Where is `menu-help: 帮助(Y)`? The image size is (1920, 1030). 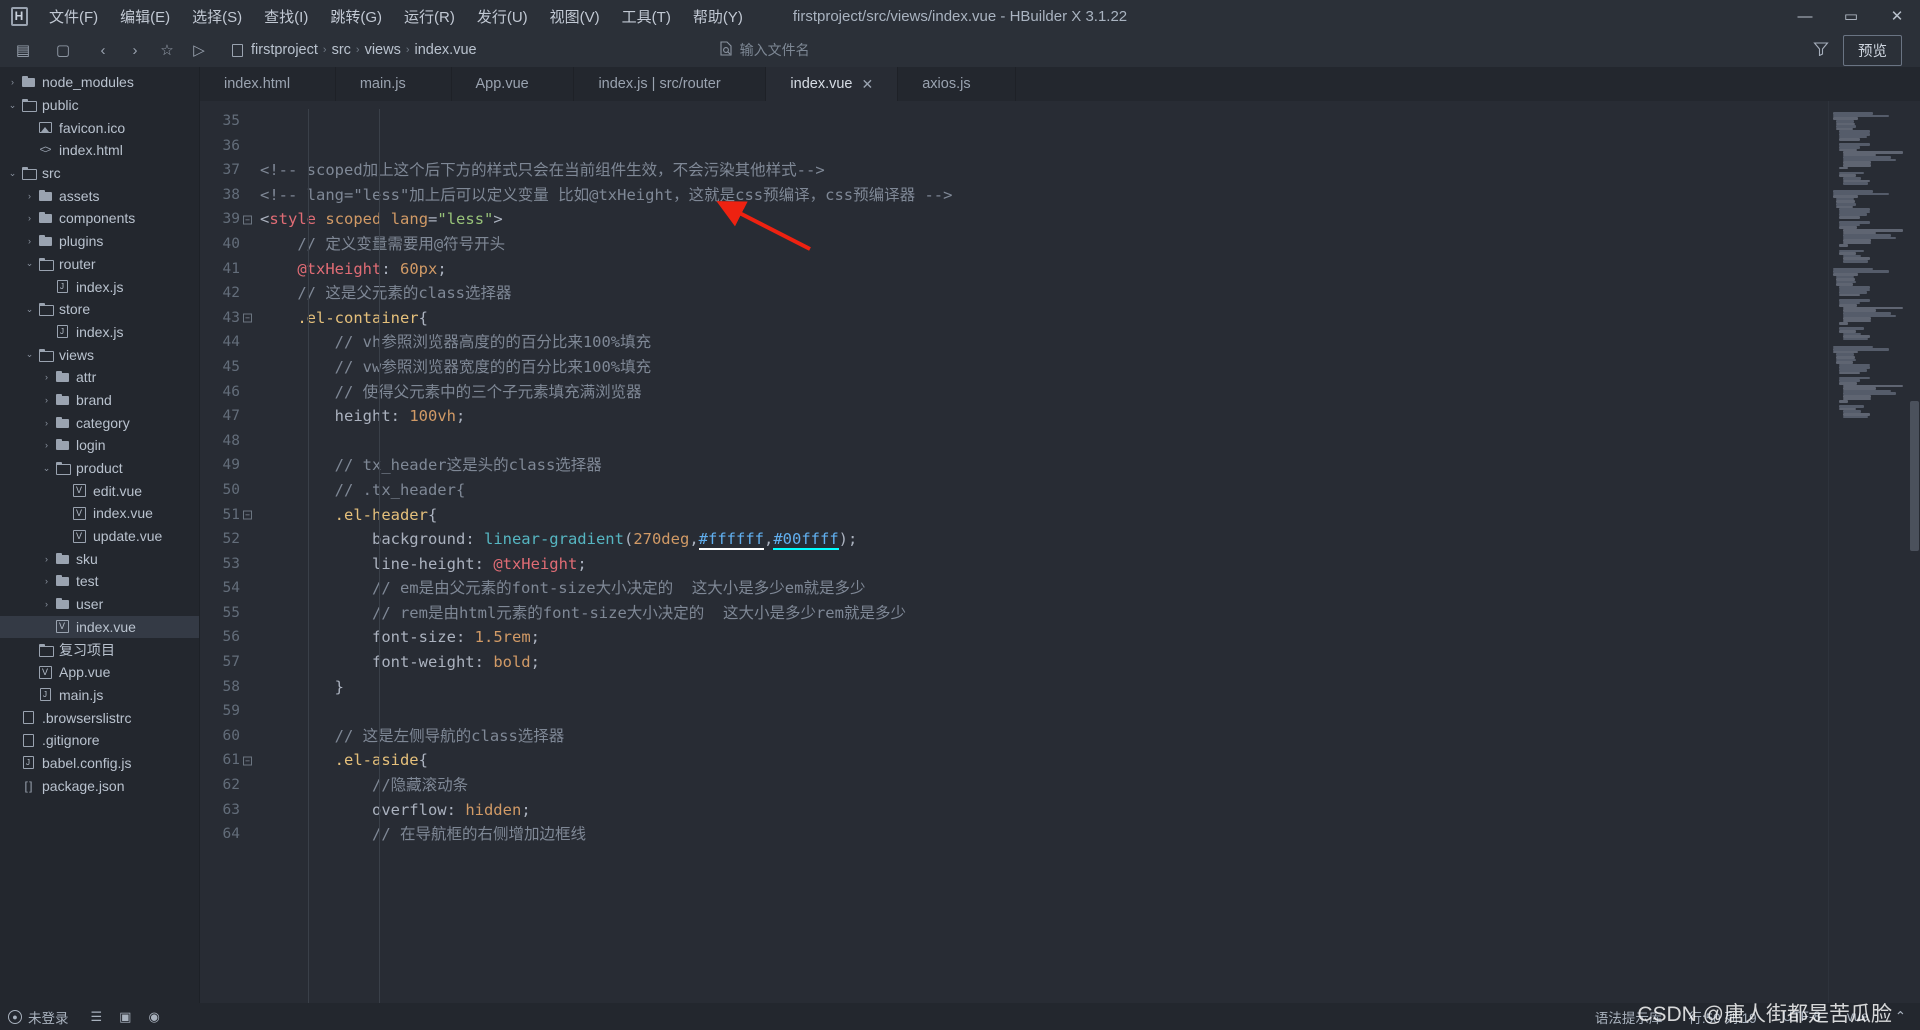
menu-help: 帮助(Y) is located at coordinates (718, 16).